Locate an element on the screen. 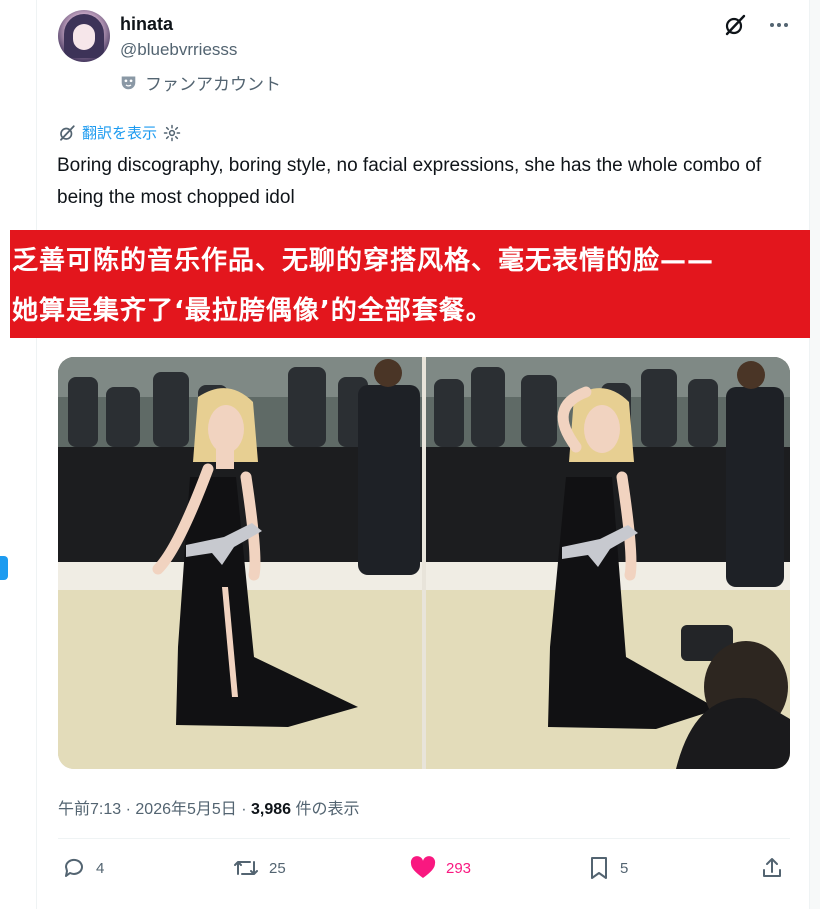  views-count: 3,986 is located at coordinates (271, 809).